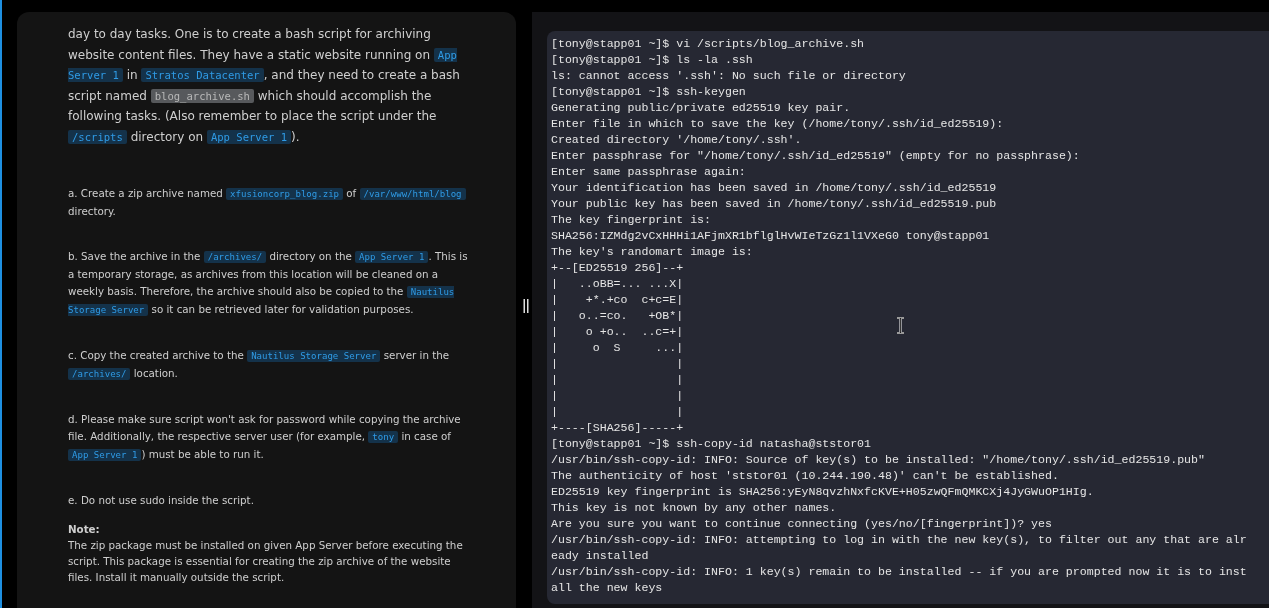 The height and width of the screenshot is (608, 1269). What do you see at coordinates (631, 220) in the screenshot?
I see `terminal-line: The key fingerprint is:` at bounding box center [631, 220].